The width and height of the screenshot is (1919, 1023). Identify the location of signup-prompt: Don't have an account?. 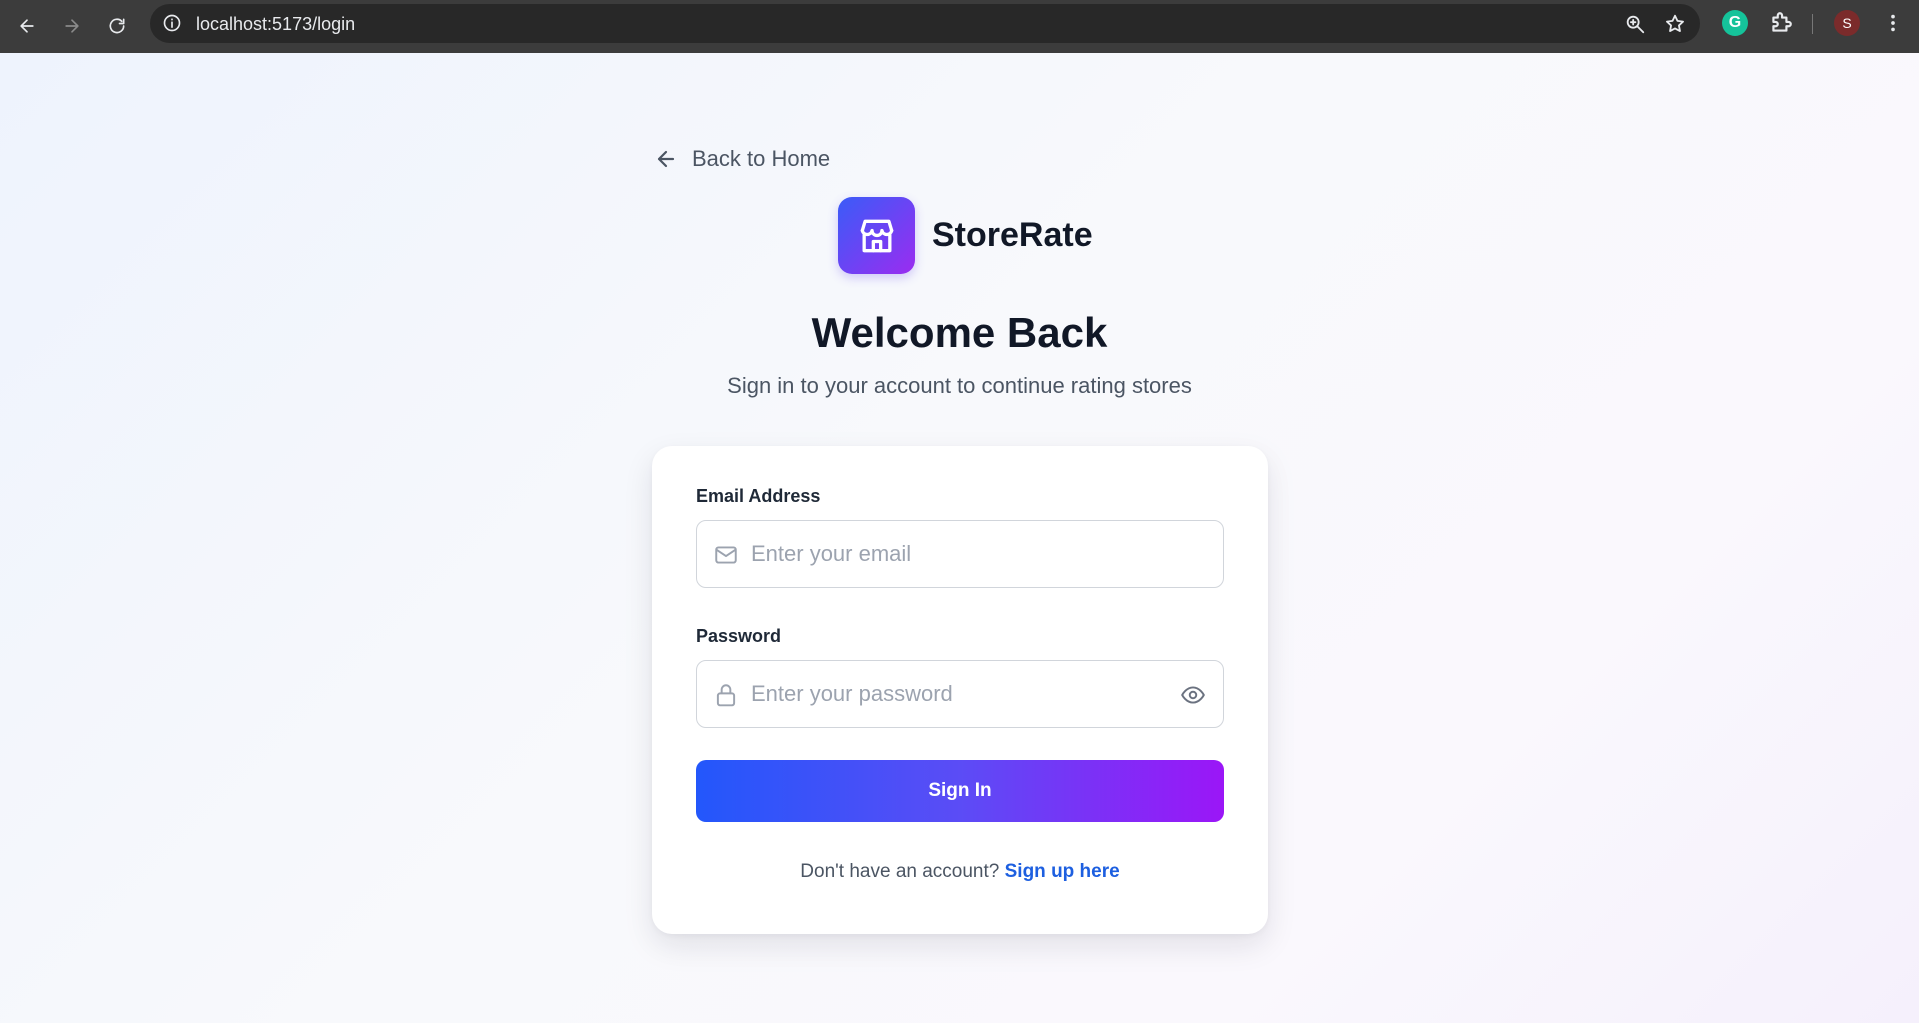
(900, 871).